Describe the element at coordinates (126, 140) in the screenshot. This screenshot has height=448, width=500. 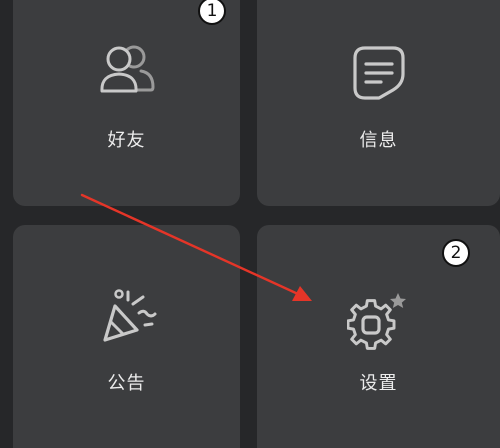
I see `friends-label: 好友` at that location.